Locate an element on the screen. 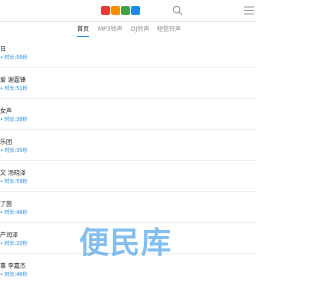  tab-mp3: MP3铃声 is located at coordinates (110, 29).